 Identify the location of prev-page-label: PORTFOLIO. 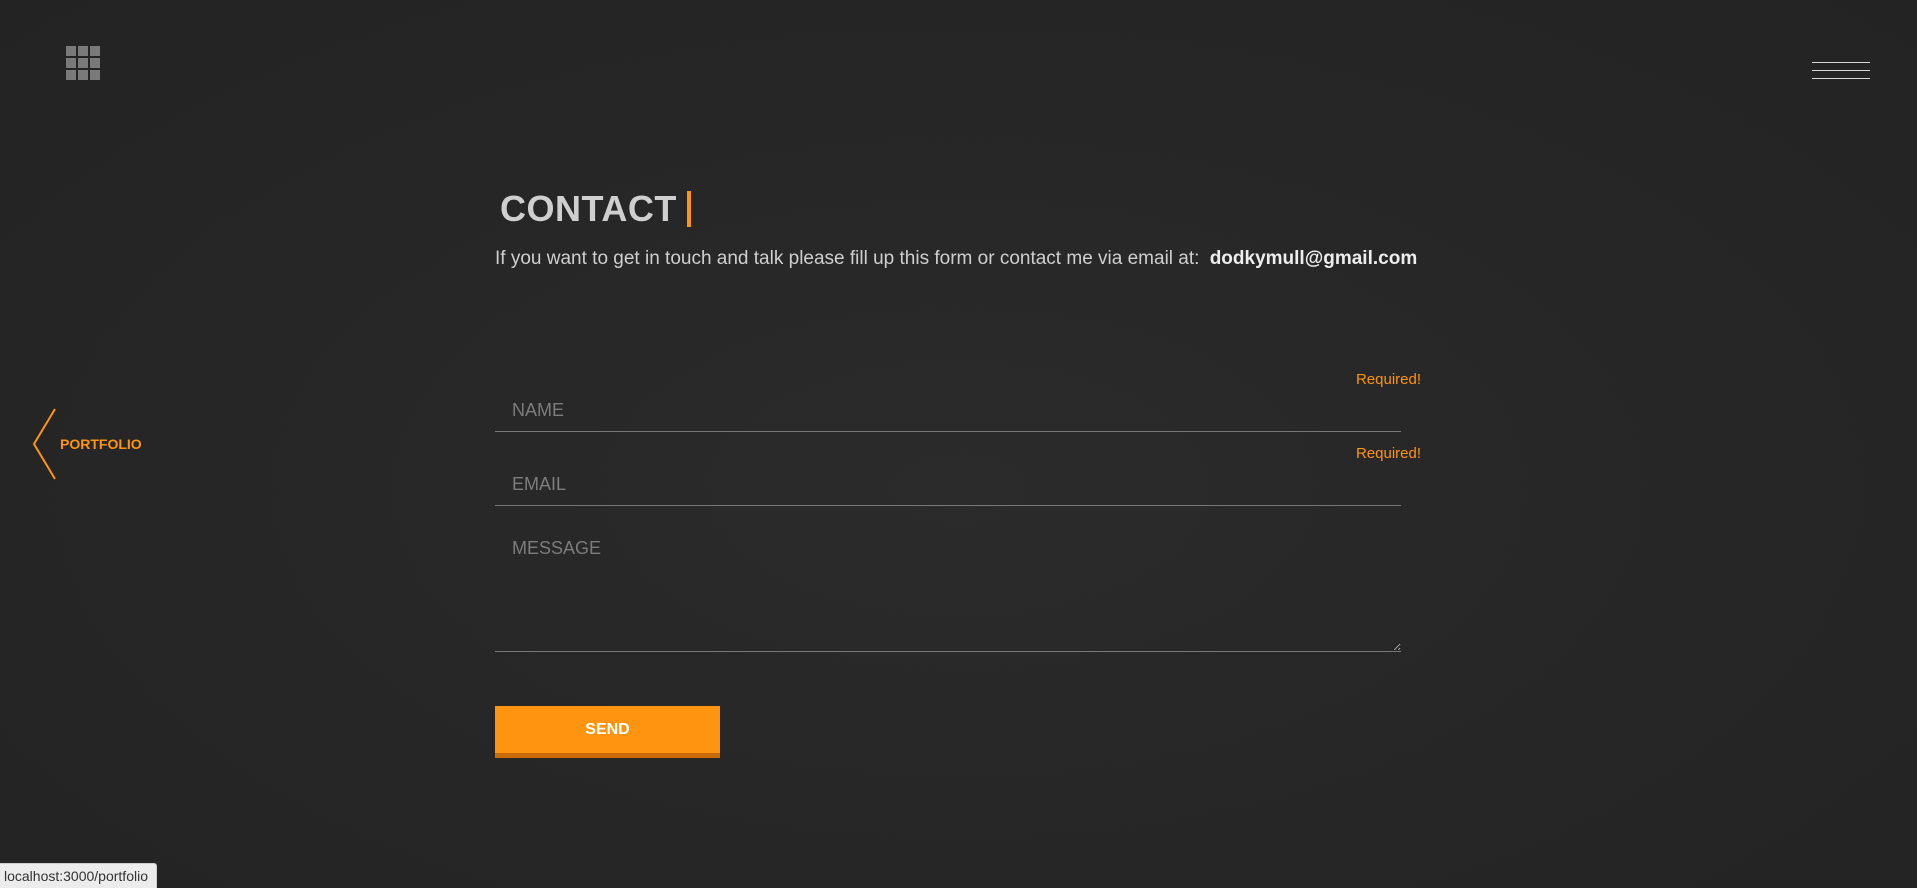
(101, 444).